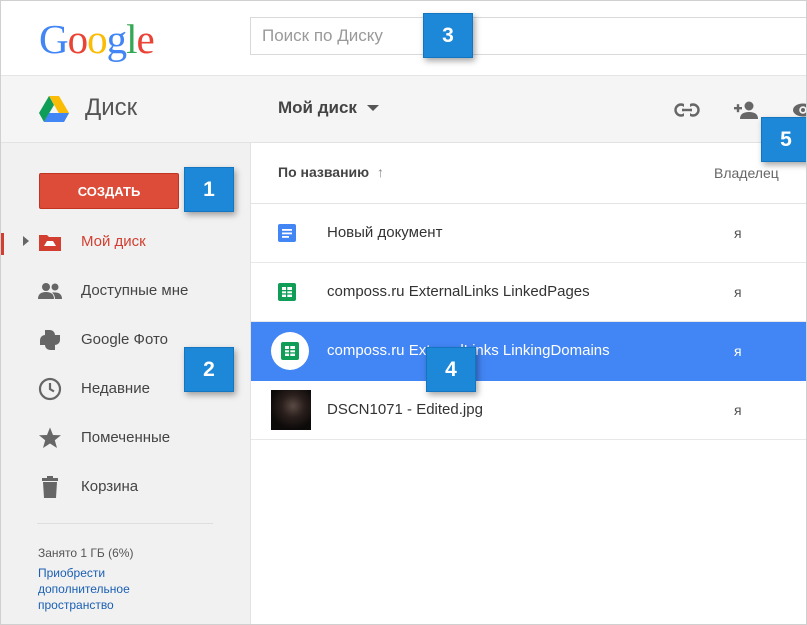 The image size is (807, 625). I want to click on location-menu-label: Мой диск, so click(317, 107).